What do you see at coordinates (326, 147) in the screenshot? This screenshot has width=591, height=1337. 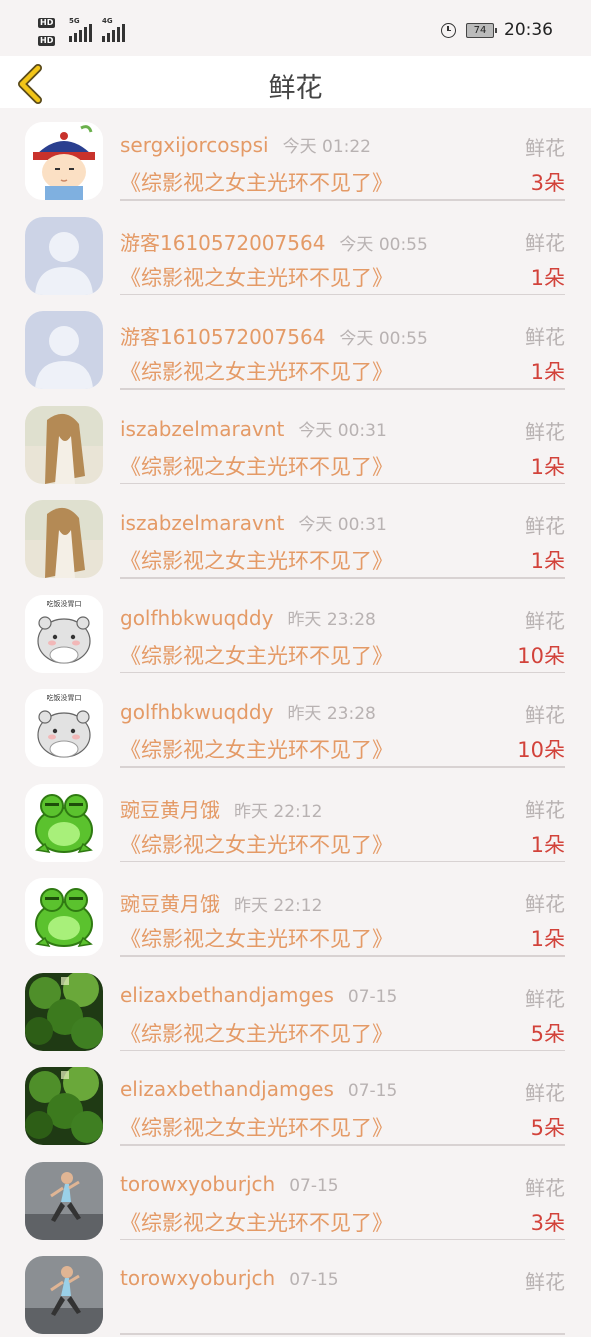 I see `gift-time: 今天 01:22` at bounding box center [326, 147].